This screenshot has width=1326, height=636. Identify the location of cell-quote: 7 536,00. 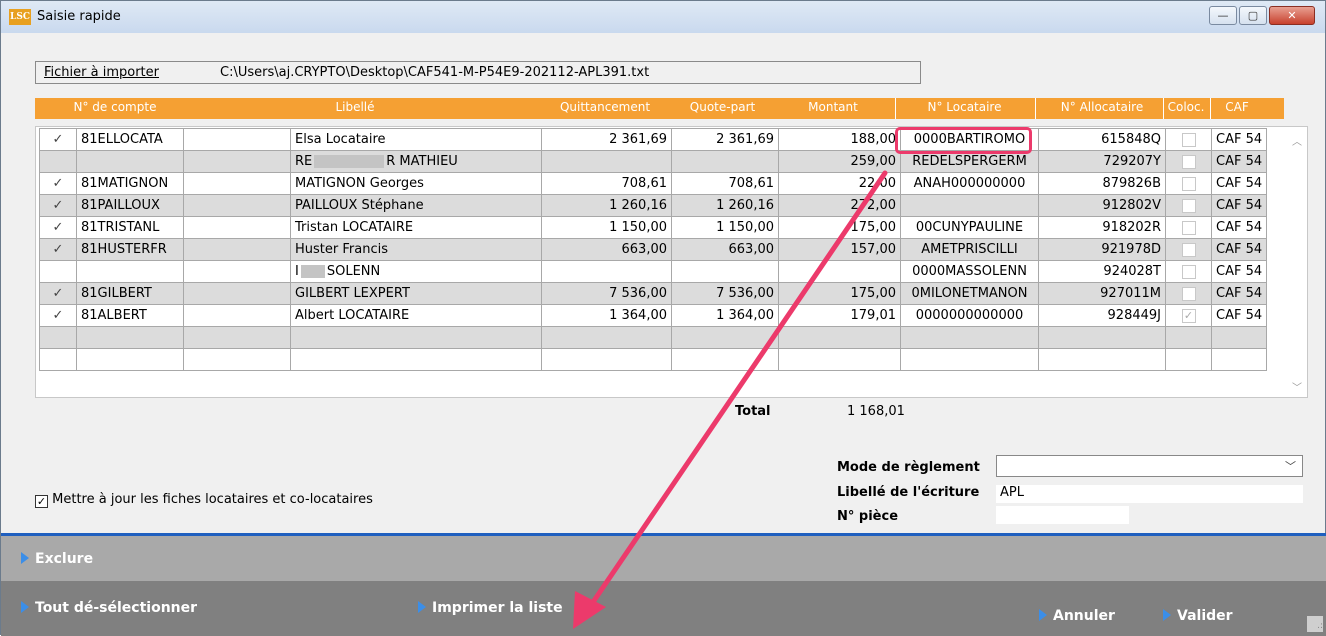
(725, 293).